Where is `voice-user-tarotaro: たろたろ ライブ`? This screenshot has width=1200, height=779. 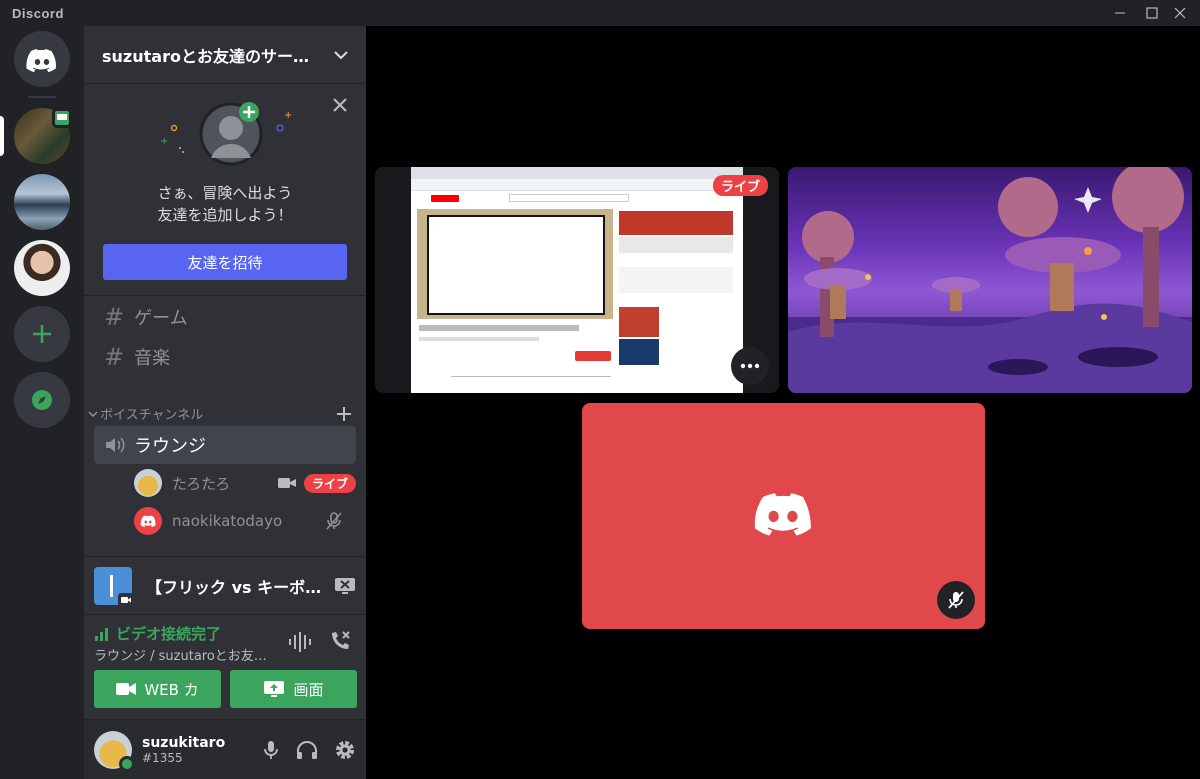
voice-user-tarotaro: たろたろ ライブ is located at coordinates (245, 483).